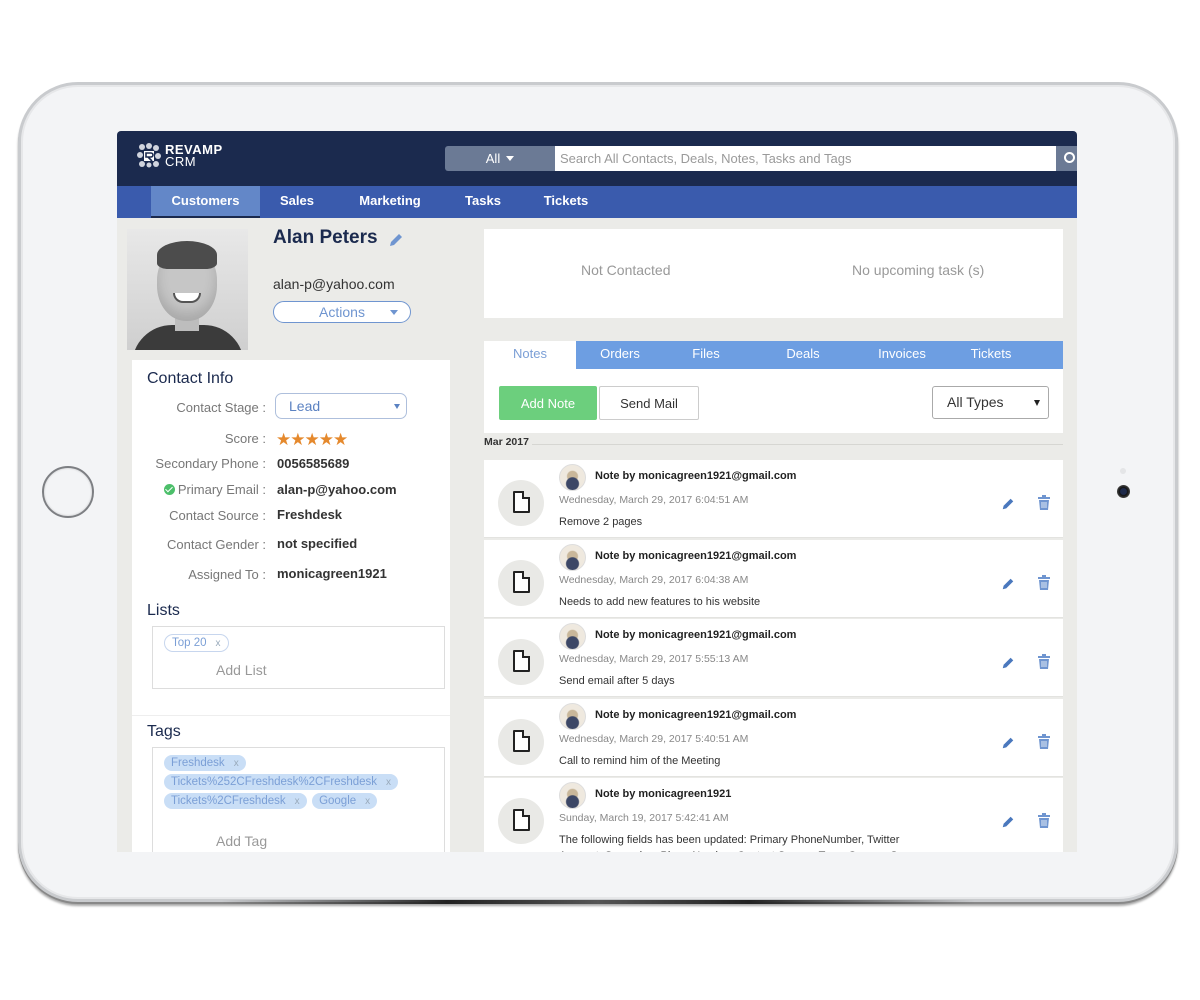 This screenshot has width=1200, height=1000. I want to click on main-nav: Customers Sales Marketing Tasks Tickets, so click(597, 202).